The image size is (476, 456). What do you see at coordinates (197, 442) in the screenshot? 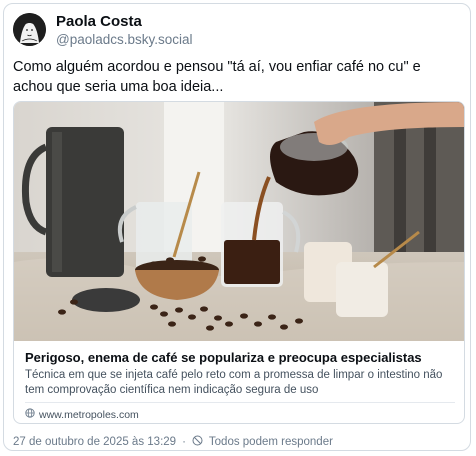
I see `no-entry-icon` at bounding box center [197, 442].